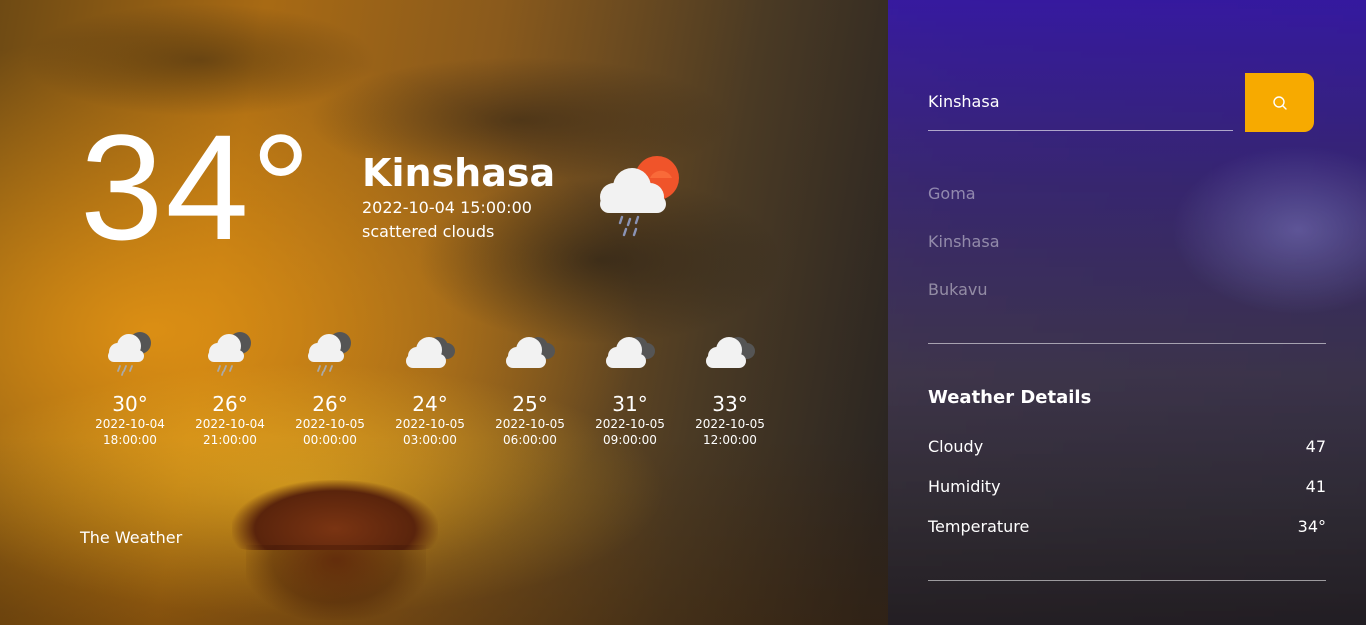 This screenshot has width=1366, height=625. Describe the element at coordinates (530, 440) in the screenshot. I see `forecast-time: 06:00:00` at that location.